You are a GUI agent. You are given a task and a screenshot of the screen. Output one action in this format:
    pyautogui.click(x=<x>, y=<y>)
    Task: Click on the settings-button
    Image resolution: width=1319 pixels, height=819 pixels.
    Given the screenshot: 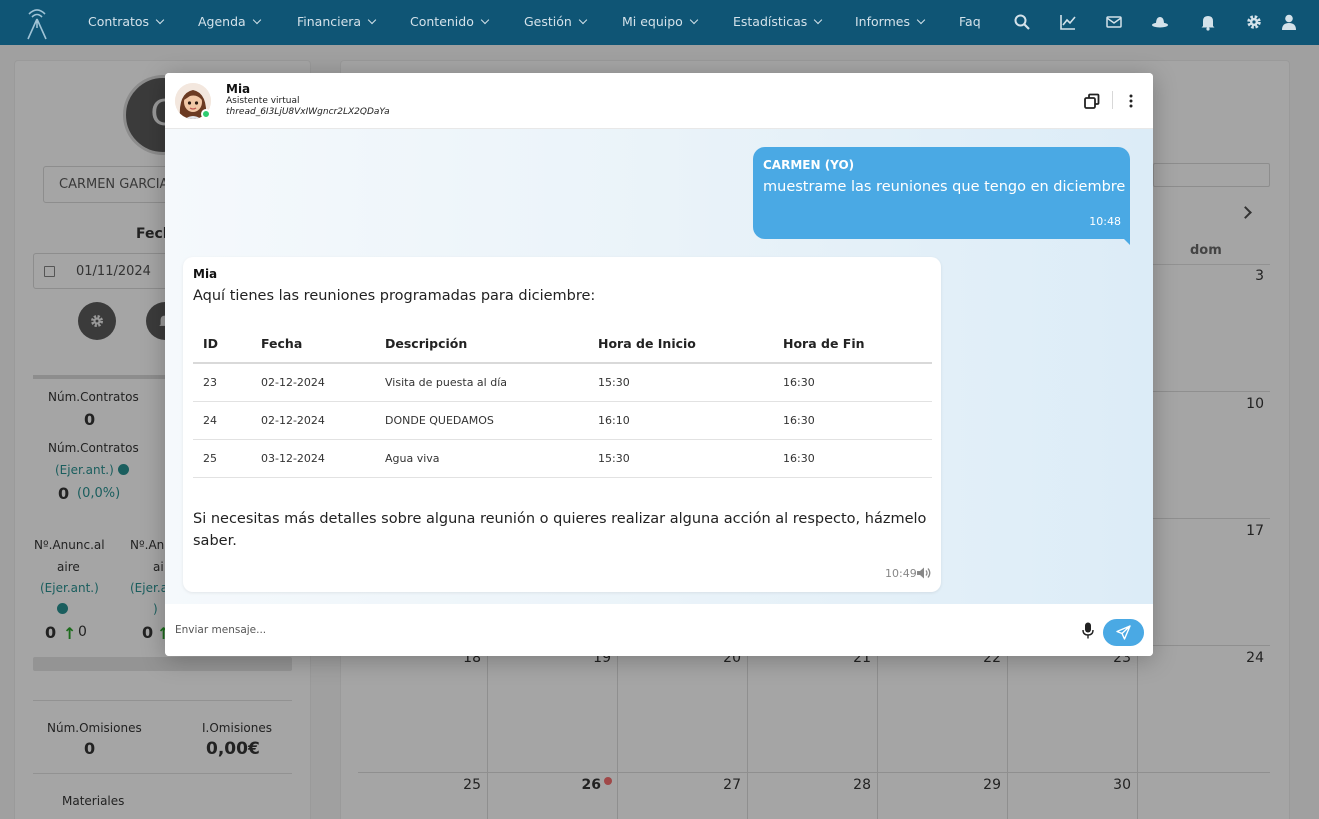 What is the action you would take?
    pyautogui.click(x=97, y=321)
    